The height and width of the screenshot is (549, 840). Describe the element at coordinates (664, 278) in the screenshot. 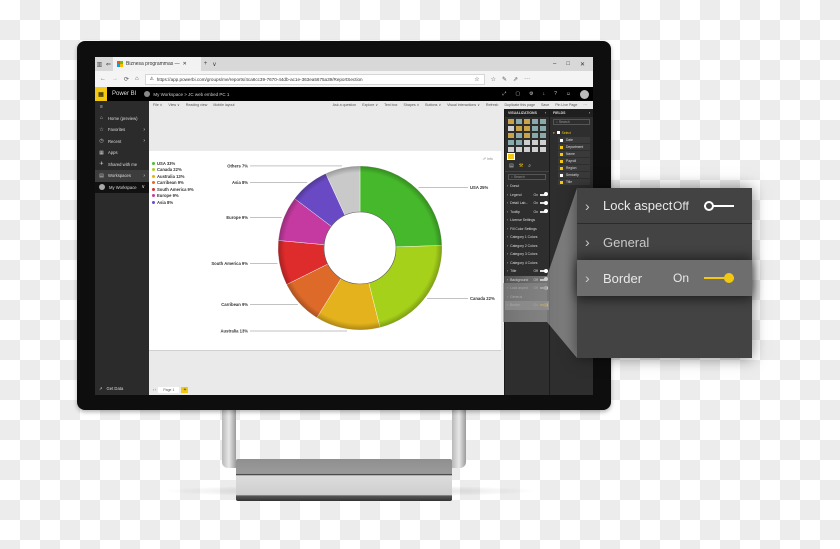

I see `border-section: › Border On` at that location.